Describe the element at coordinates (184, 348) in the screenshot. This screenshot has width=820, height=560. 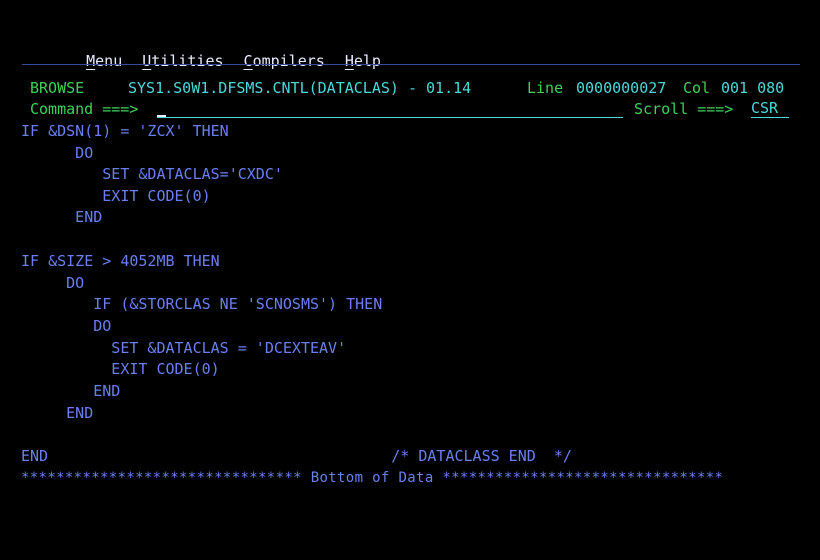
I see `code-line: SET &DATACLAS = 'DCEXTEAV'` at that location.